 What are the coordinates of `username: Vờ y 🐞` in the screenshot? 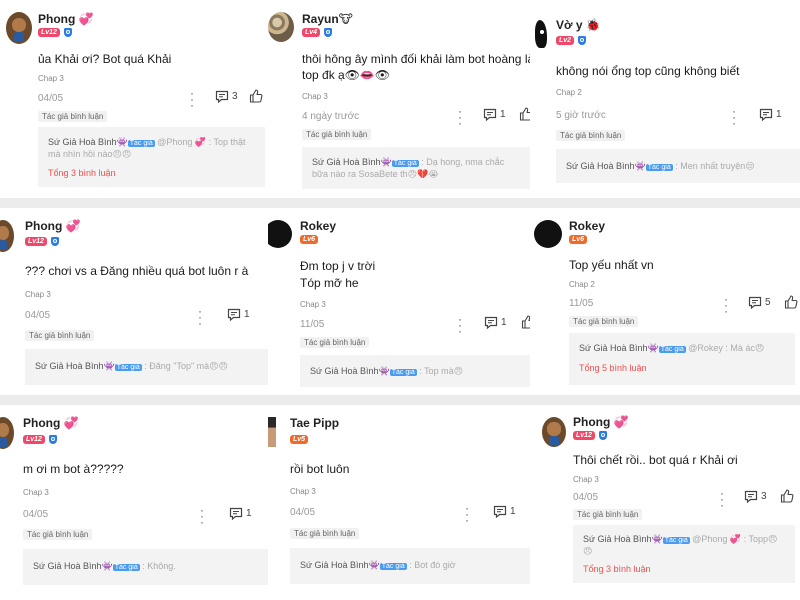 It's located at (578, 25).